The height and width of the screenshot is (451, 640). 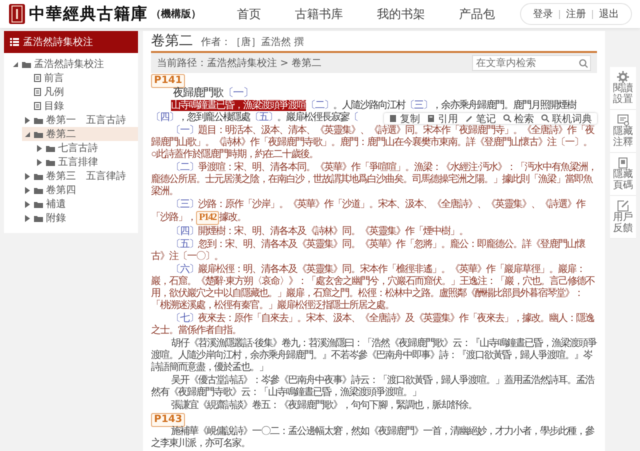 I want to click on search-field: 在文章内检索, so click(x=531, y=63).